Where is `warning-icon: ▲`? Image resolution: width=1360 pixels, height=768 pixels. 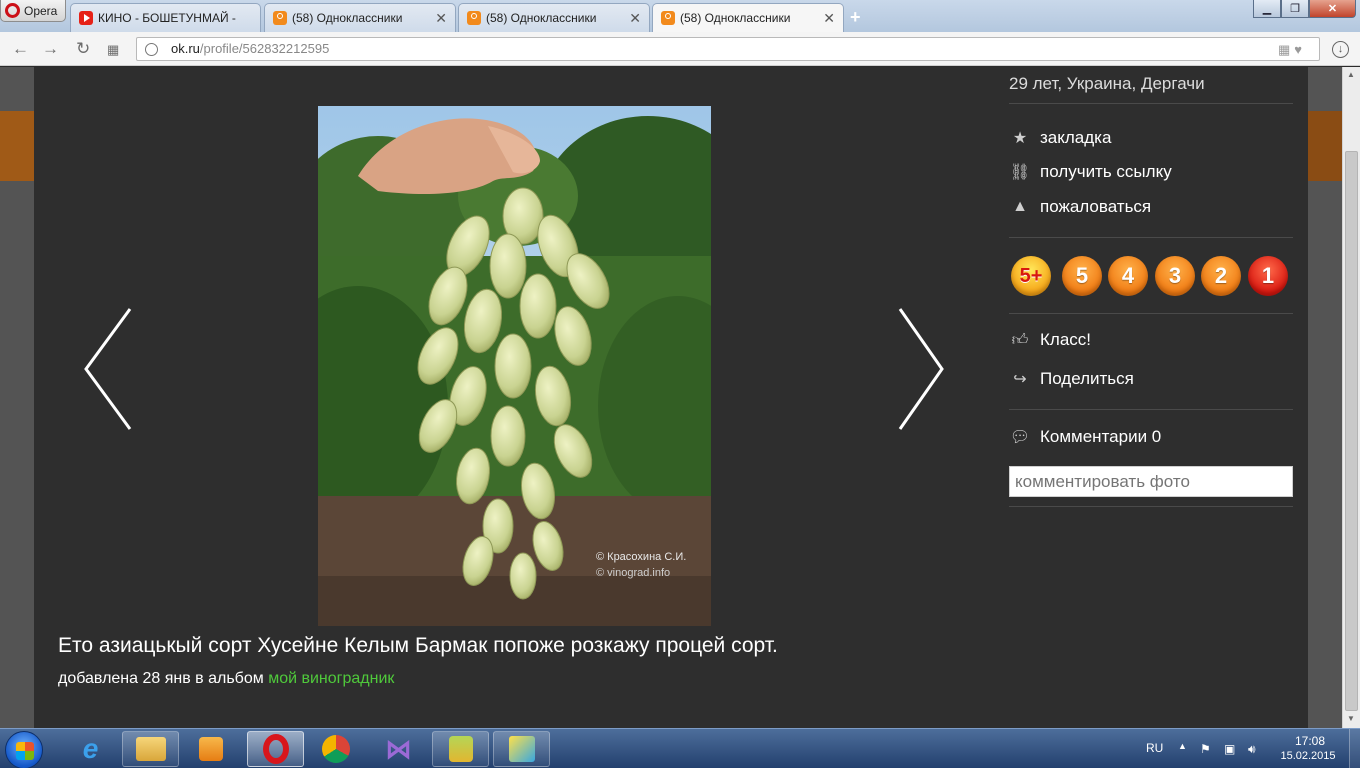 warning-icon: ▲ is located at coordinates (1020, 206).